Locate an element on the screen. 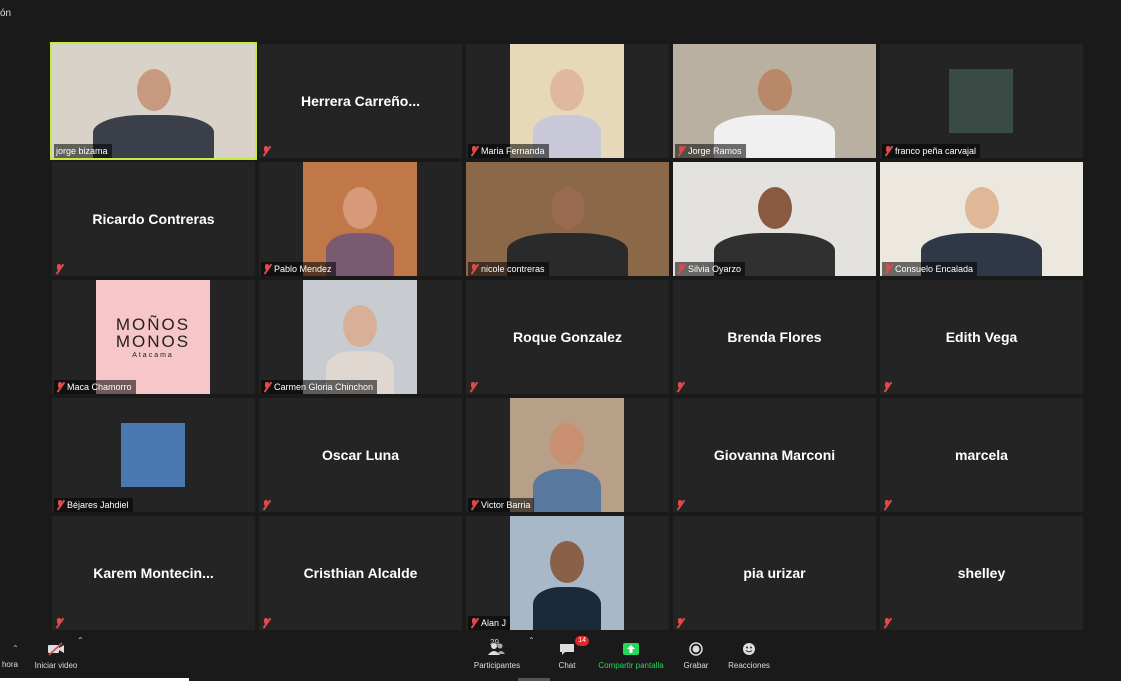 This screenshot has height=681, width=1121. participant-tile-victor-barria: Victor Barria is located at coordinates (567, 455).